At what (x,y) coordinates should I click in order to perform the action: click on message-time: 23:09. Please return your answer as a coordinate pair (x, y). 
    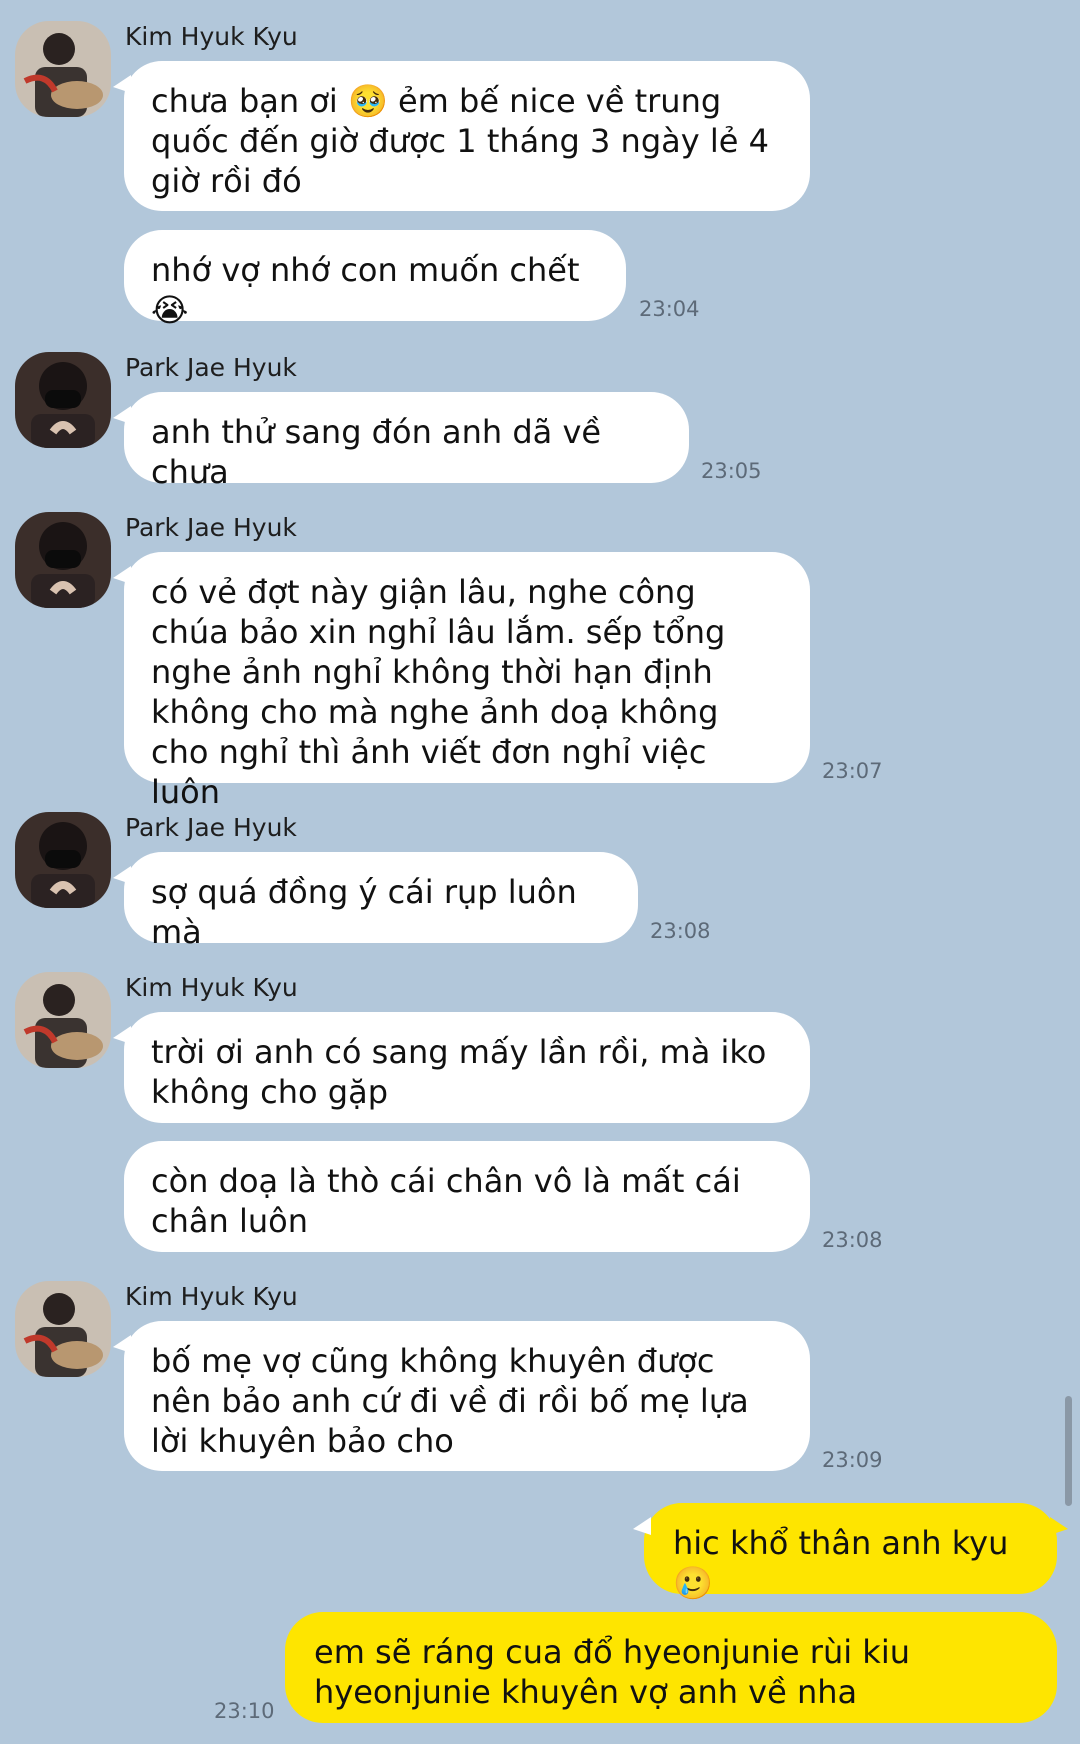
    Looking at the image, I should click on (852, 1460).